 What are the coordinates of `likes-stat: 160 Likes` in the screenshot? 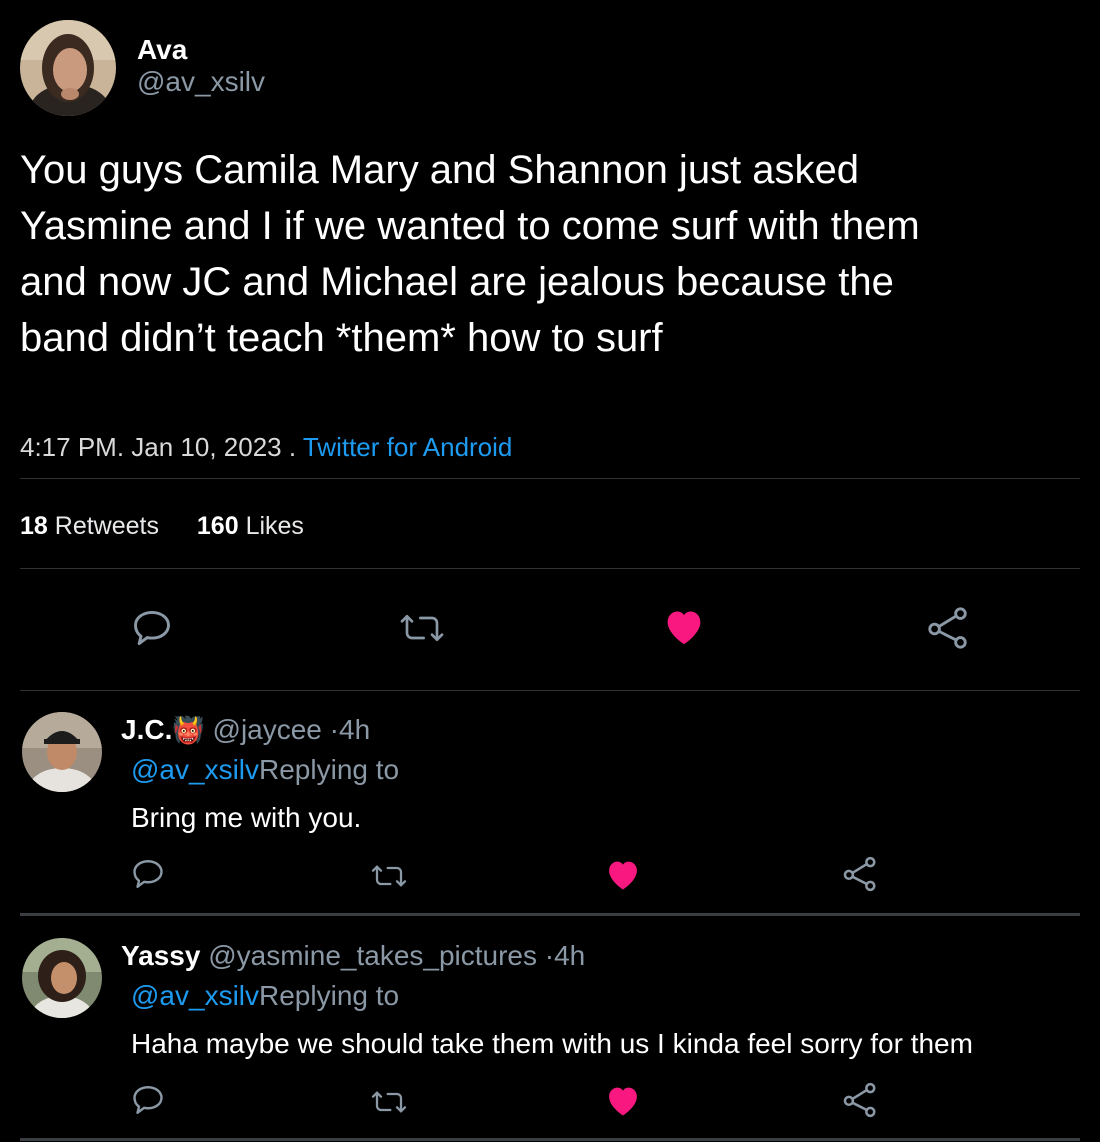 It's located at (250, 526).